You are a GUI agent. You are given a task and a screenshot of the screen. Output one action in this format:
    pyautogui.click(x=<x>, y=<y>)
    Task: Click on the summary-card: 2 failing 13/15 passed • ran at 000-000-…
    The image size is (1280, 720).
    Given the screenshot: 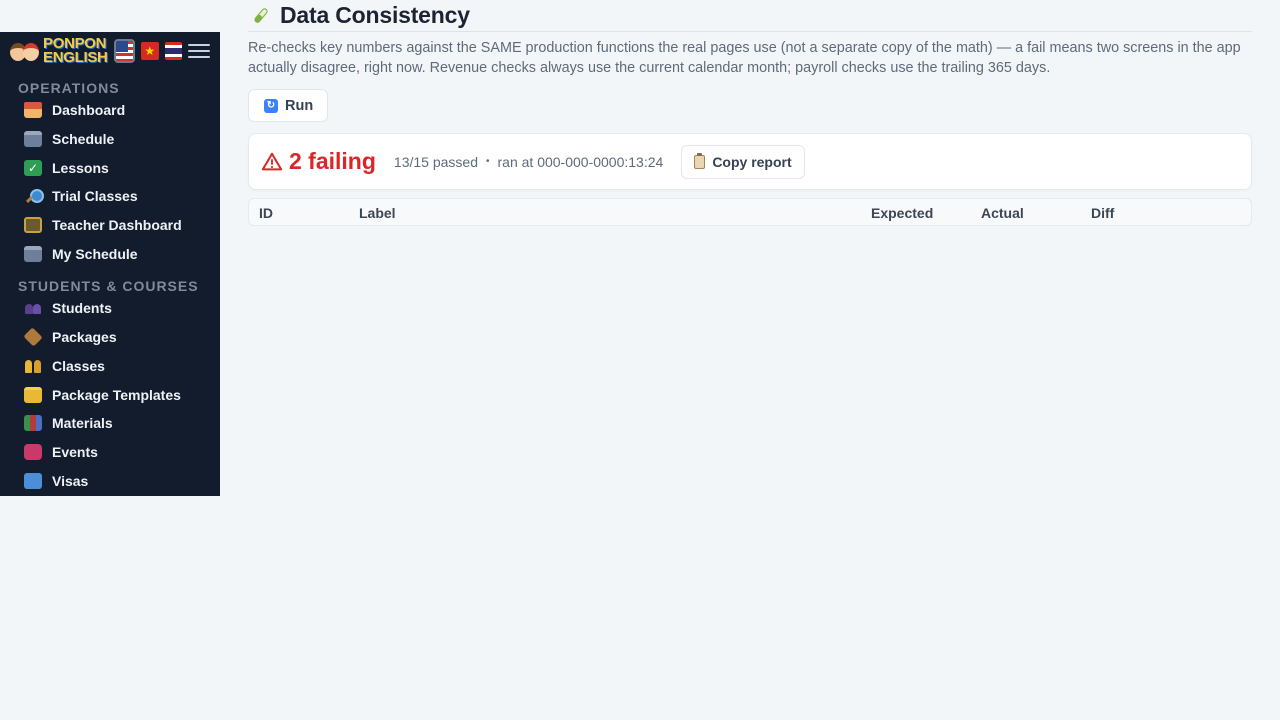 What is the action you would take?
    pyautogui.click(x=750, y=161)
    